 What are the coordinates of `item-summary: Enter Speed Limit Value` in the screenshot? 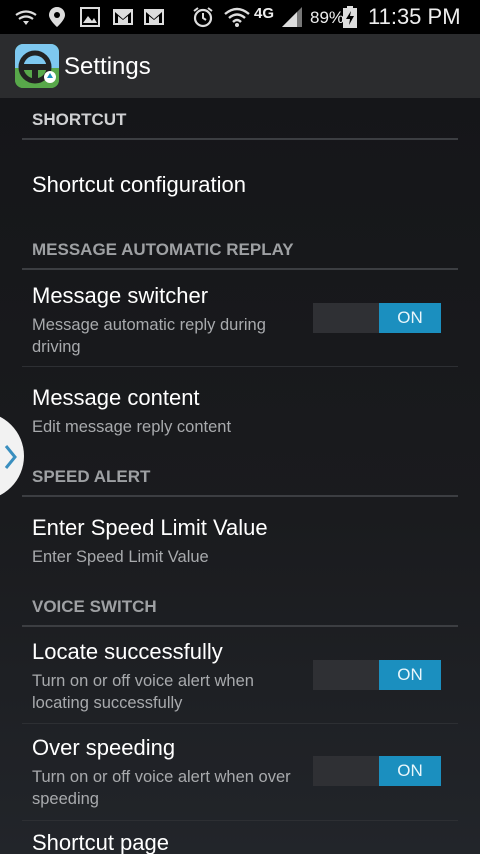 It's located at (120, 557).